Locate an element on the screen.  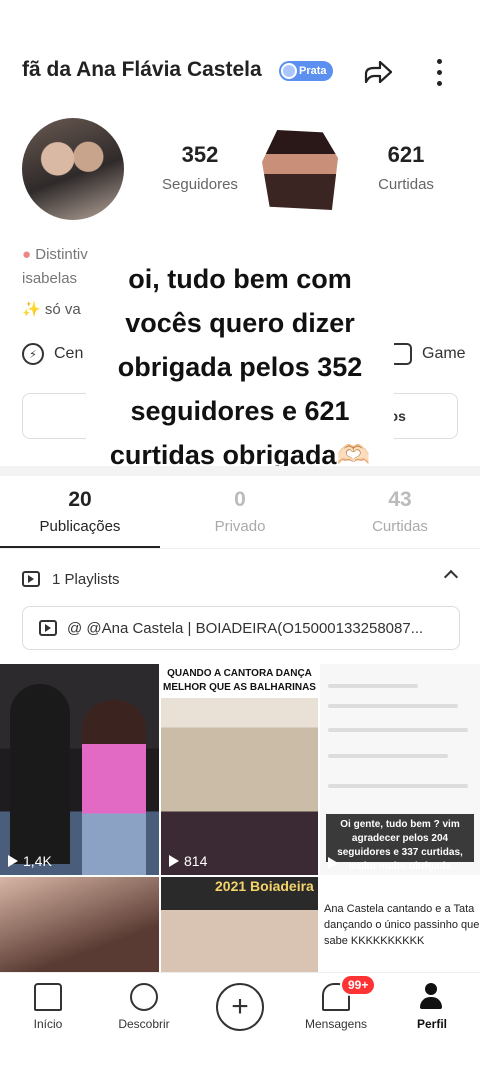
profile-title: fã da Ana Flávia Castela is located at coordinates (142, 69).